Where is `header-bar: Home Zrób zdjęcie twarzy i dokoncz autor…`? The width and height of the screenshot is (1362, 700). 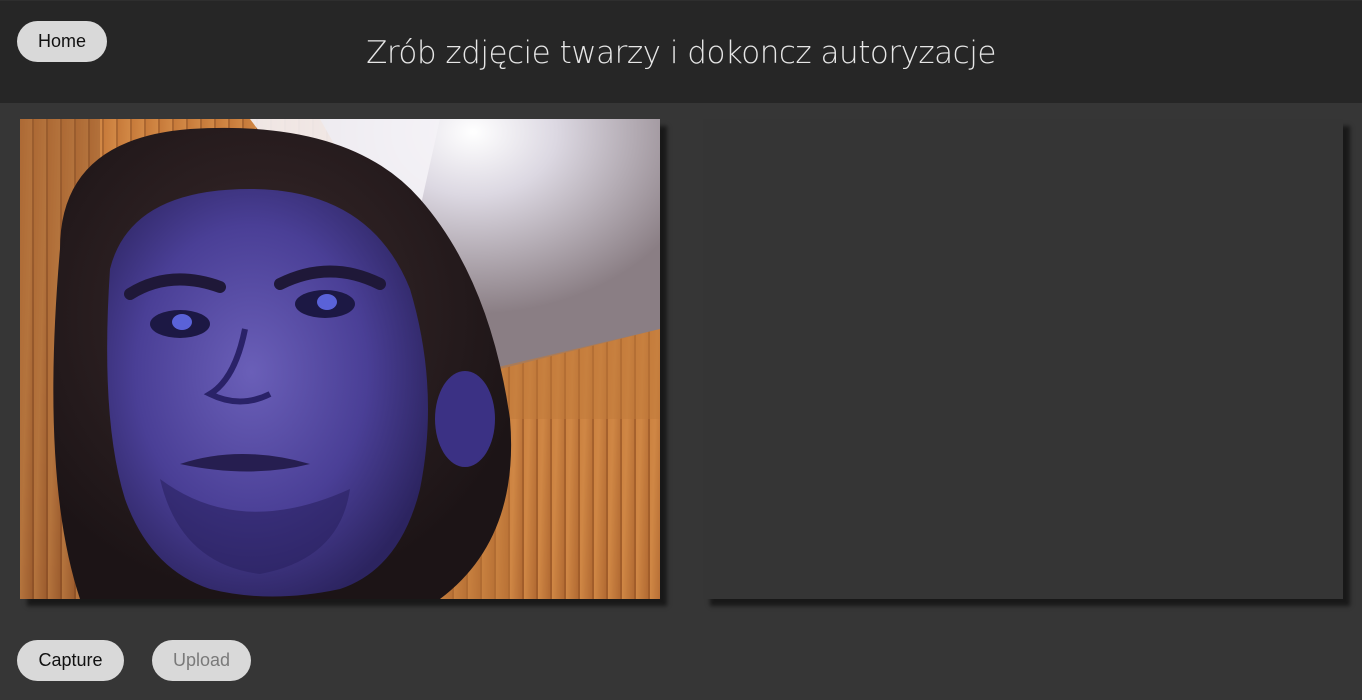
header-bar: Home Zrób zdjęcie twarzy i dokoncz autor… is located at coordinates (681, 51).